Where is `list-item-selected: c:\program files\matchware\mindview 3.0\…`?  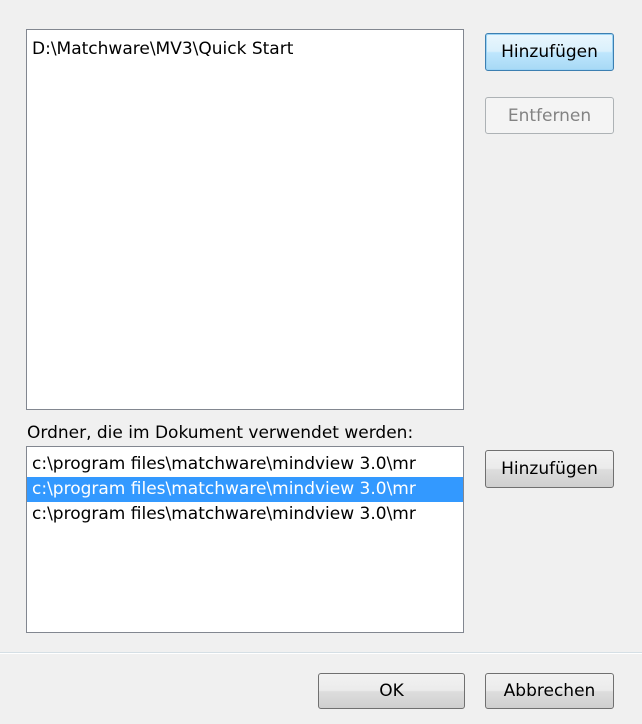 list-item-selected: c:\program files\matchware\mindview 3.0\… is located at coordinates (245, 489).